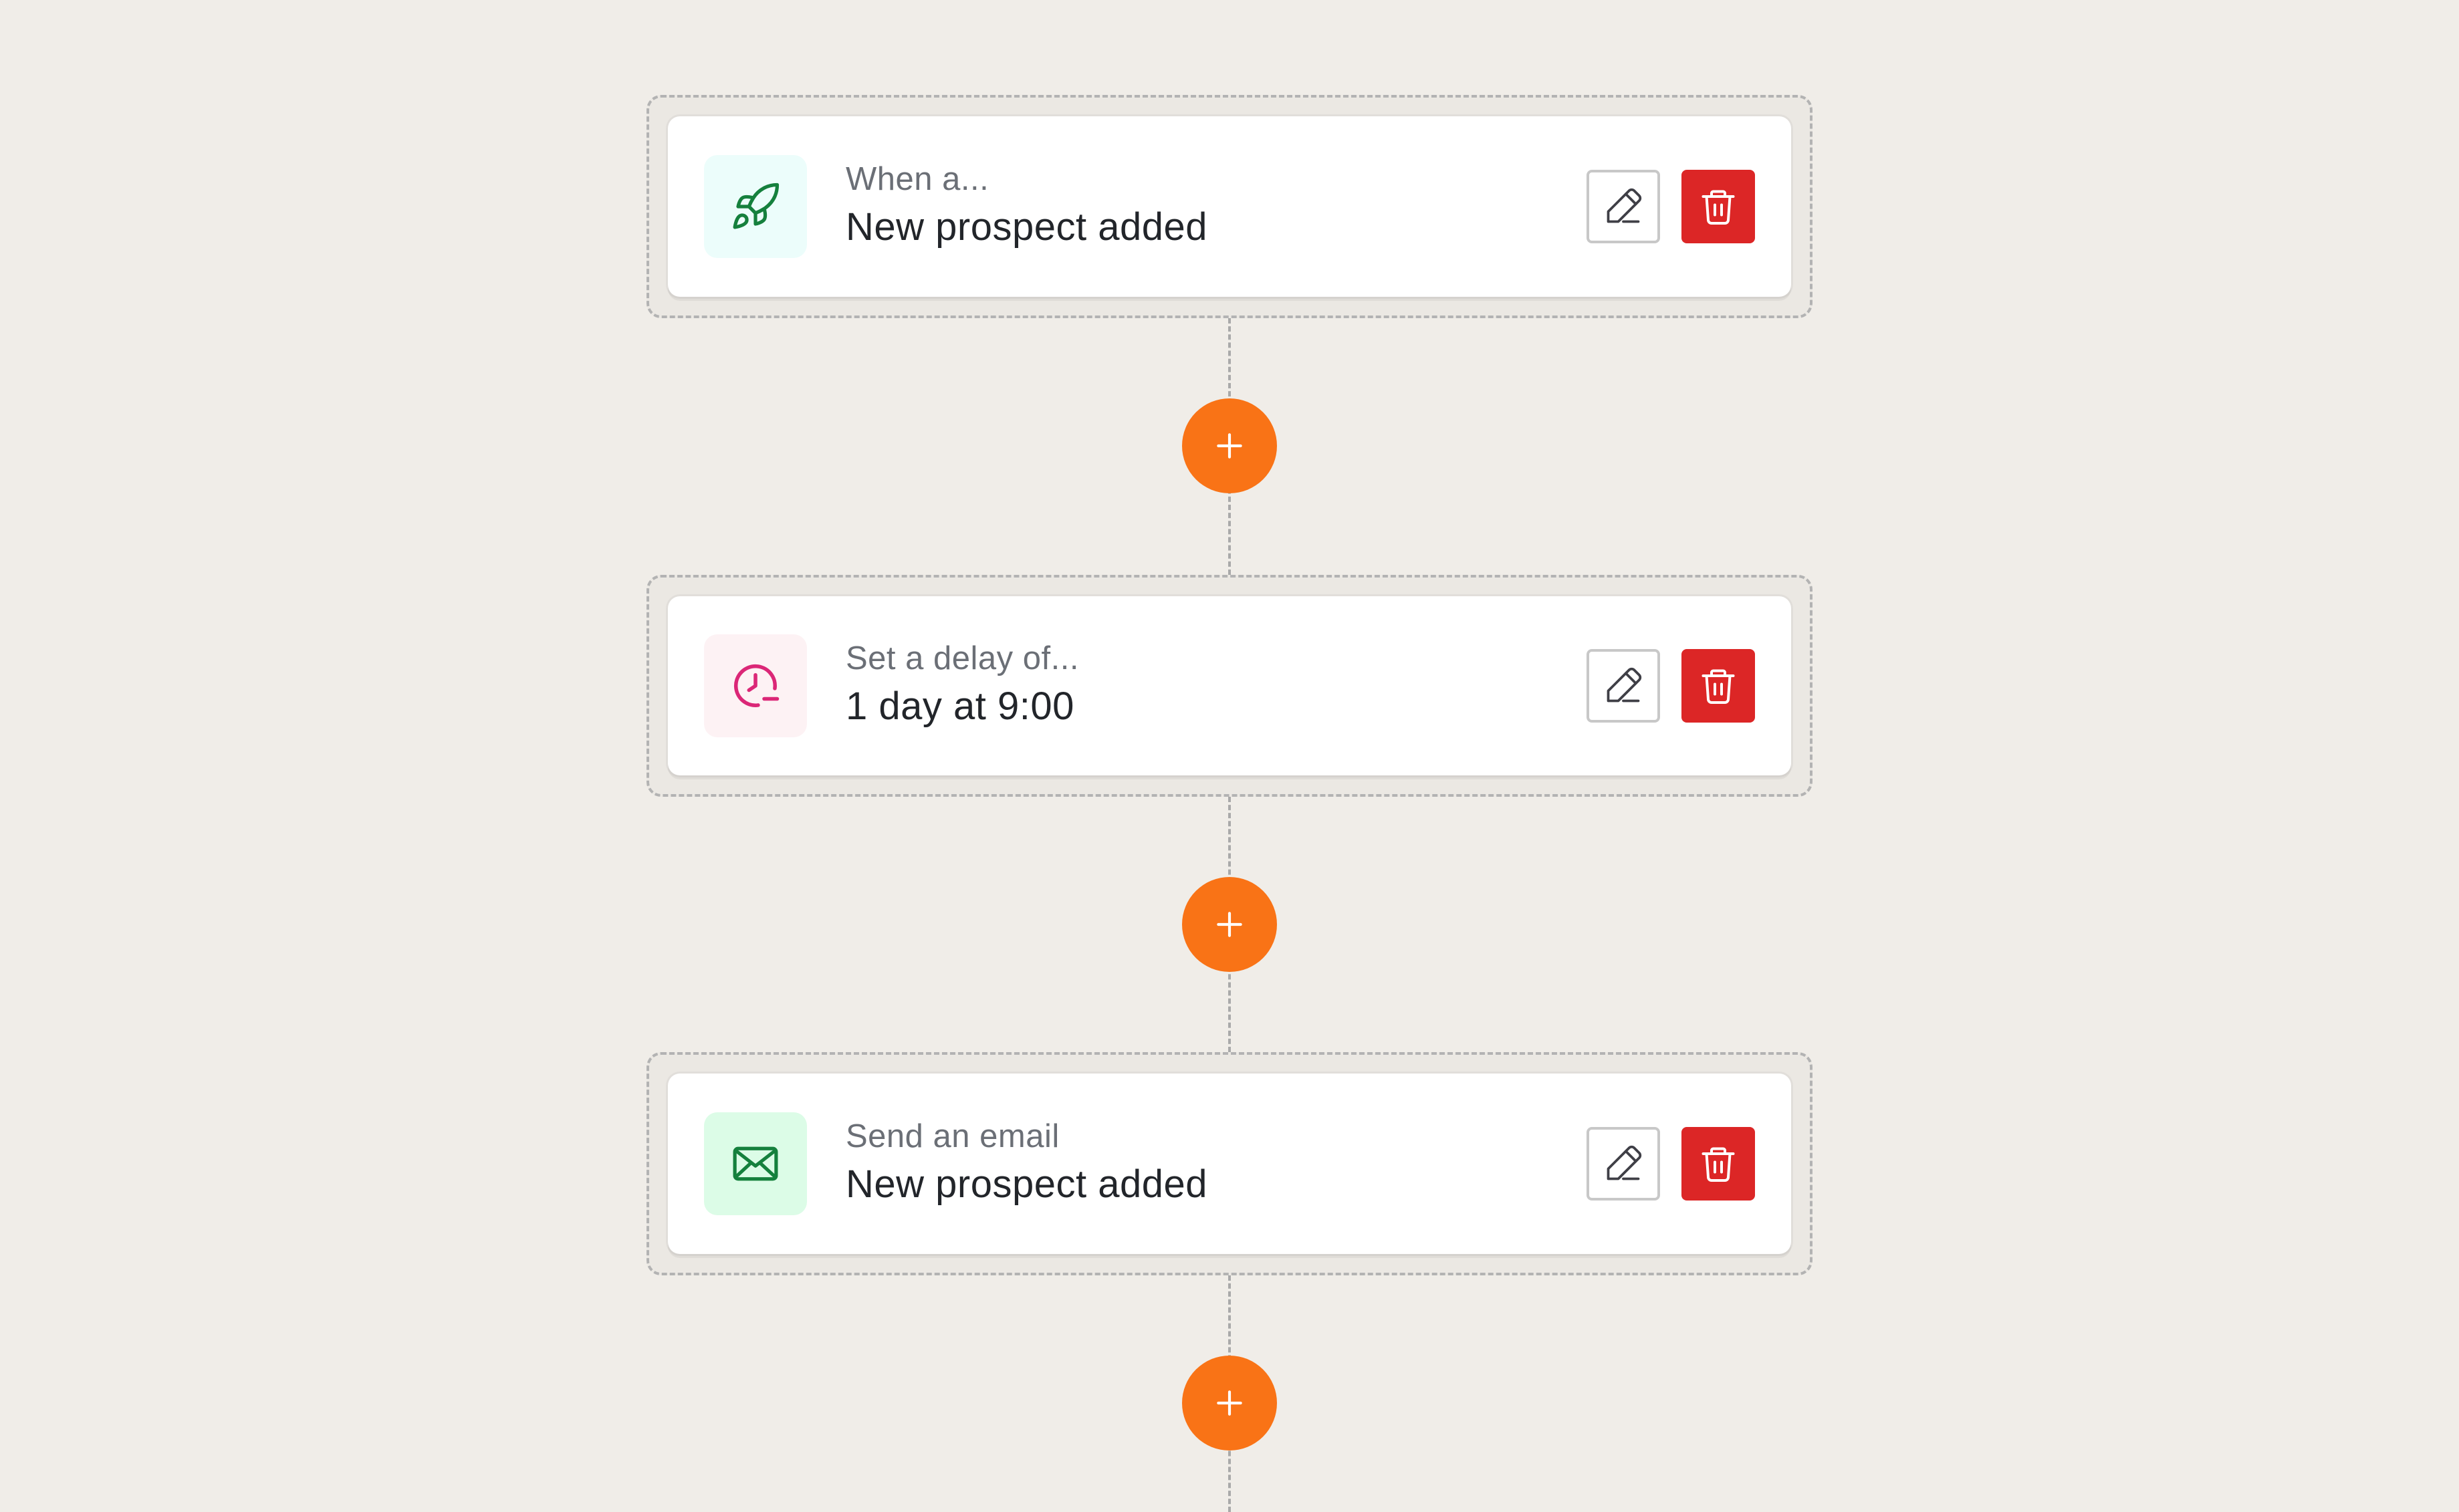 Image resolution: width=2459 pixels, height=1512 pixels. I want to click on step-card: Send an email New prospect added, so click(1229, 1164).